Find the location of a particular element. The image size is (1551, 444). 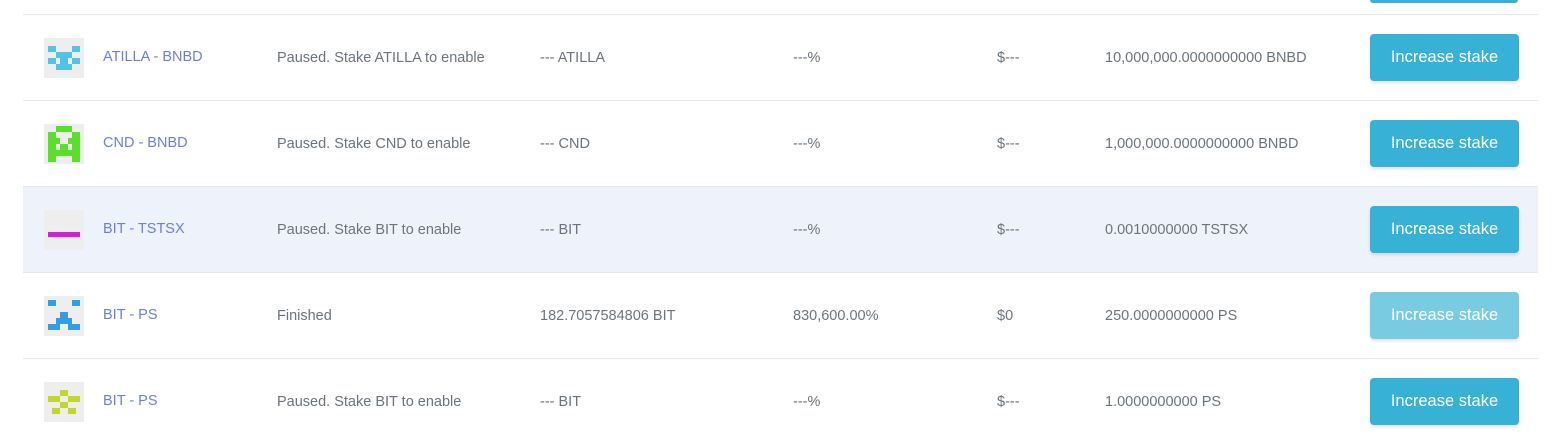

pool-status: Paused. Stake ATILLA to enable is located at coordinates (381, 57).